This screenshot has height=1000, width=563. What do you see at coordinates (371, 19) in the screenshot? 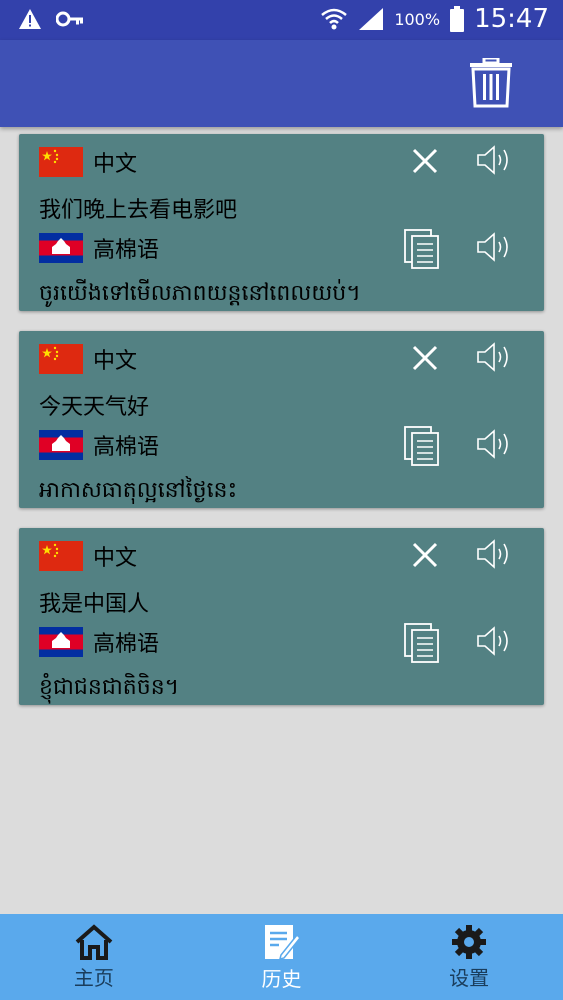
I see `signal-icon` at bounding box center [371, 19].